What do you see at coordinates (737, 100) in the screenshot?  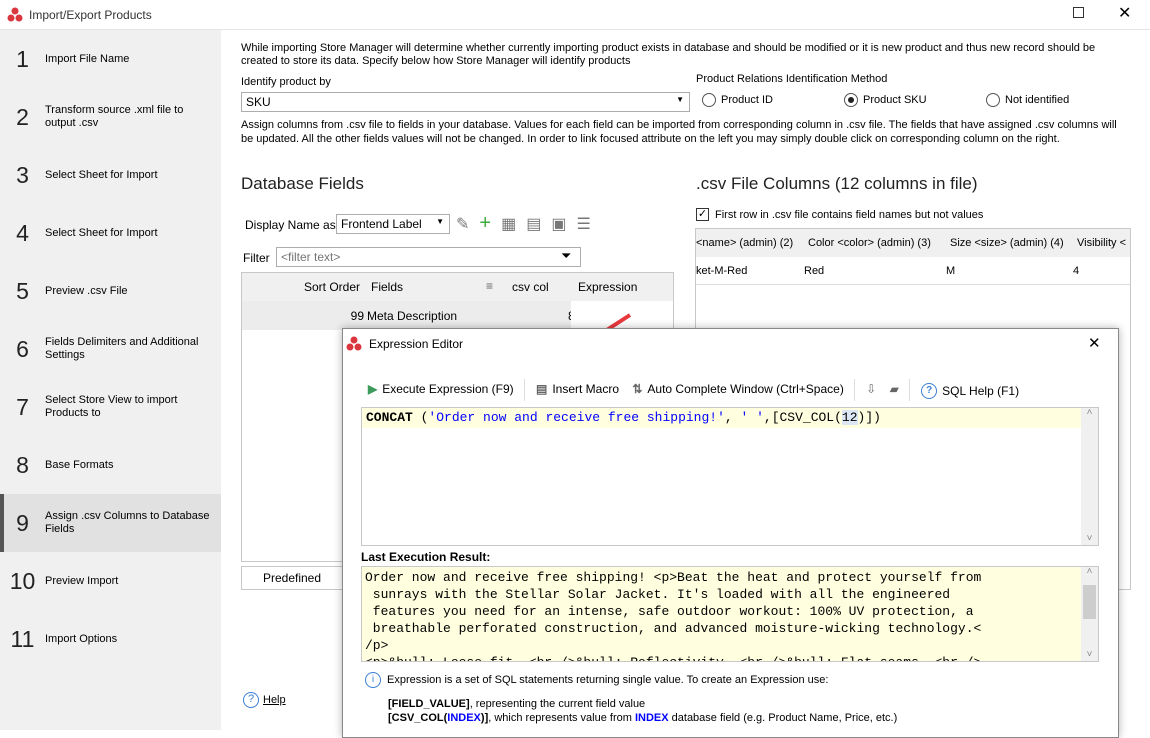 I see `radio-product-id: Product ID` at bounding box center [737, 100].